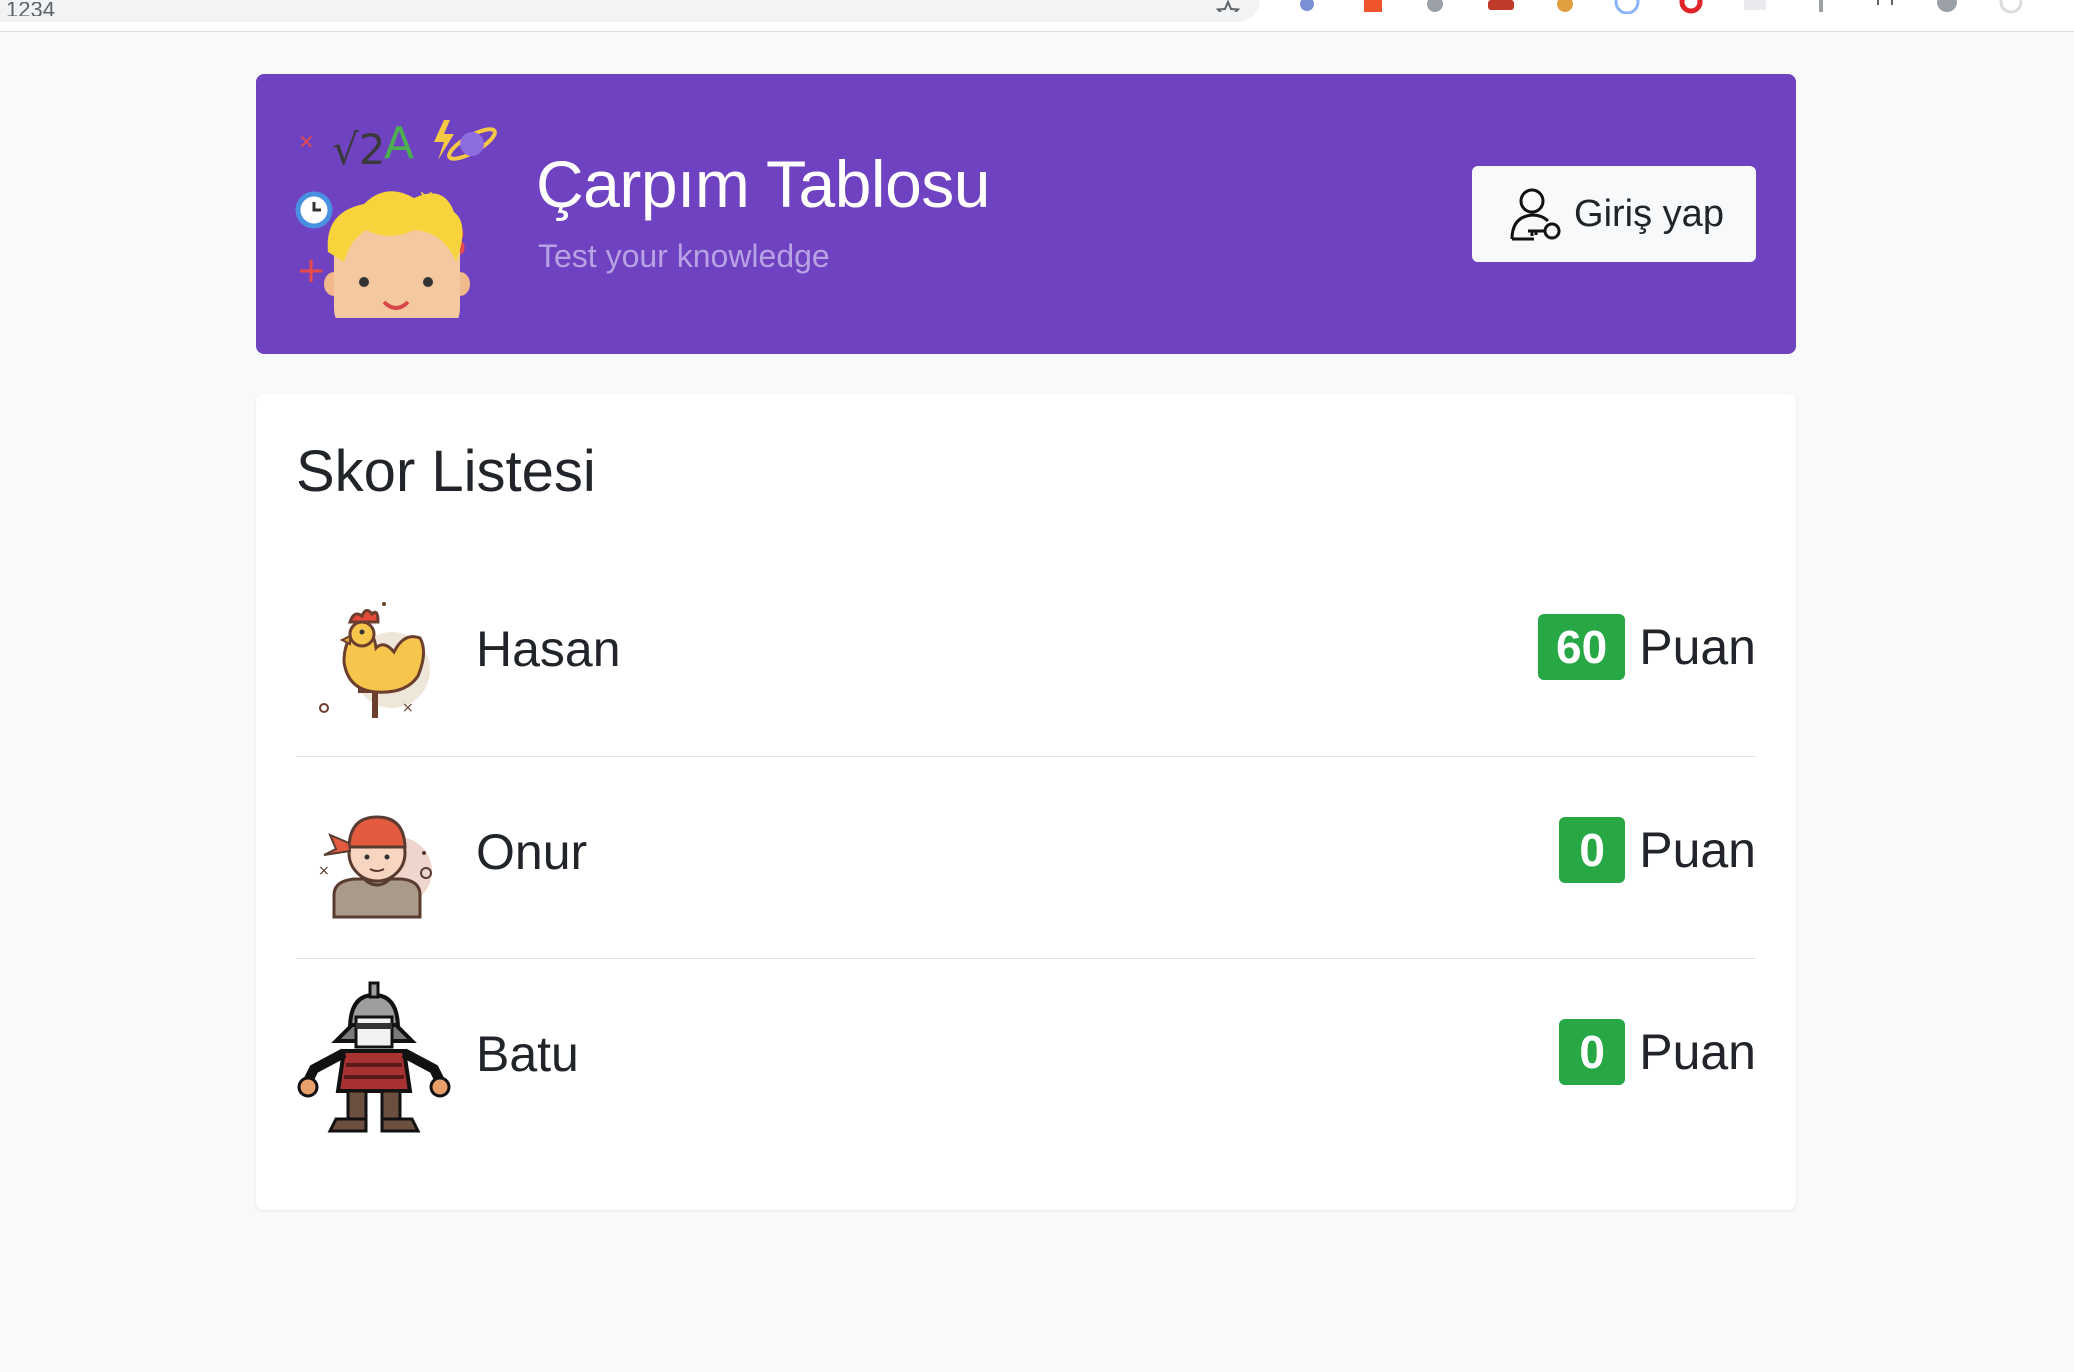 The width and height of the screenshot is (2074, 1372). I want to click on login-button-label: Giriş yap, so click(1649, 213).